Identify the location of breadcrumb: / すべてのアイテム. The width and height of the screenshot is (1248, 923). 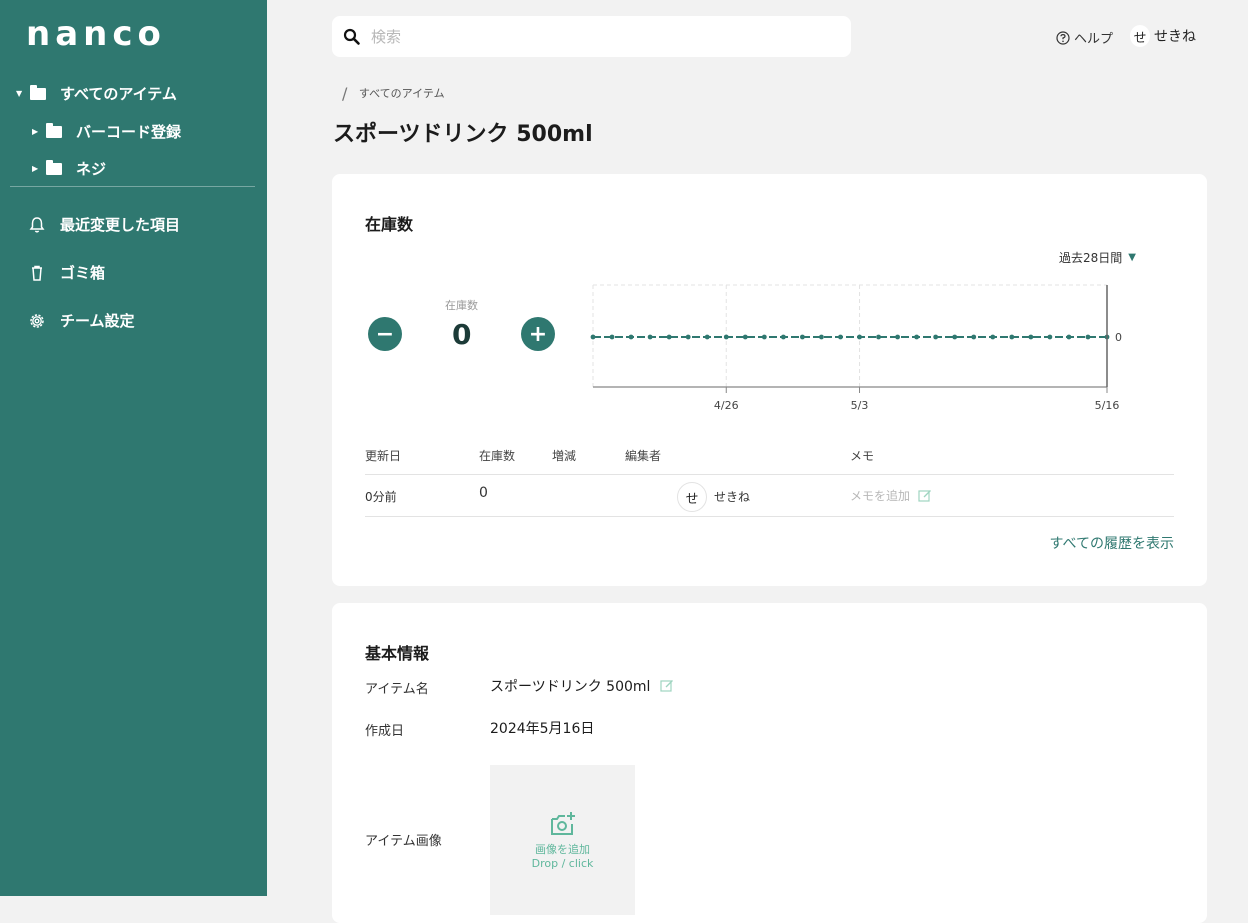
(393, 93).